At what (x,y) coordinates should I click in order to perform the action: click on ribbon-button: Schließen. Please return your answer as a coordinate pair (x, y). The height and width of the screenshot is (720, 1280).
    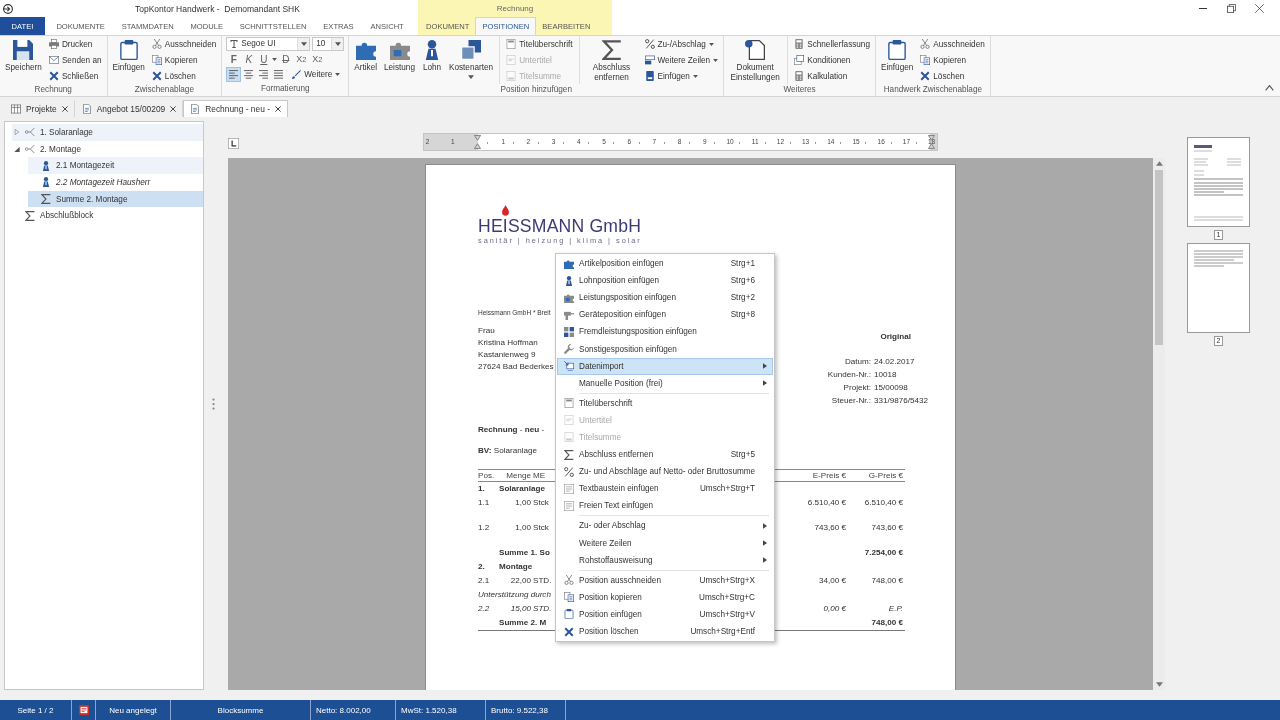
    Looking at the image, I should click on (75, 76).